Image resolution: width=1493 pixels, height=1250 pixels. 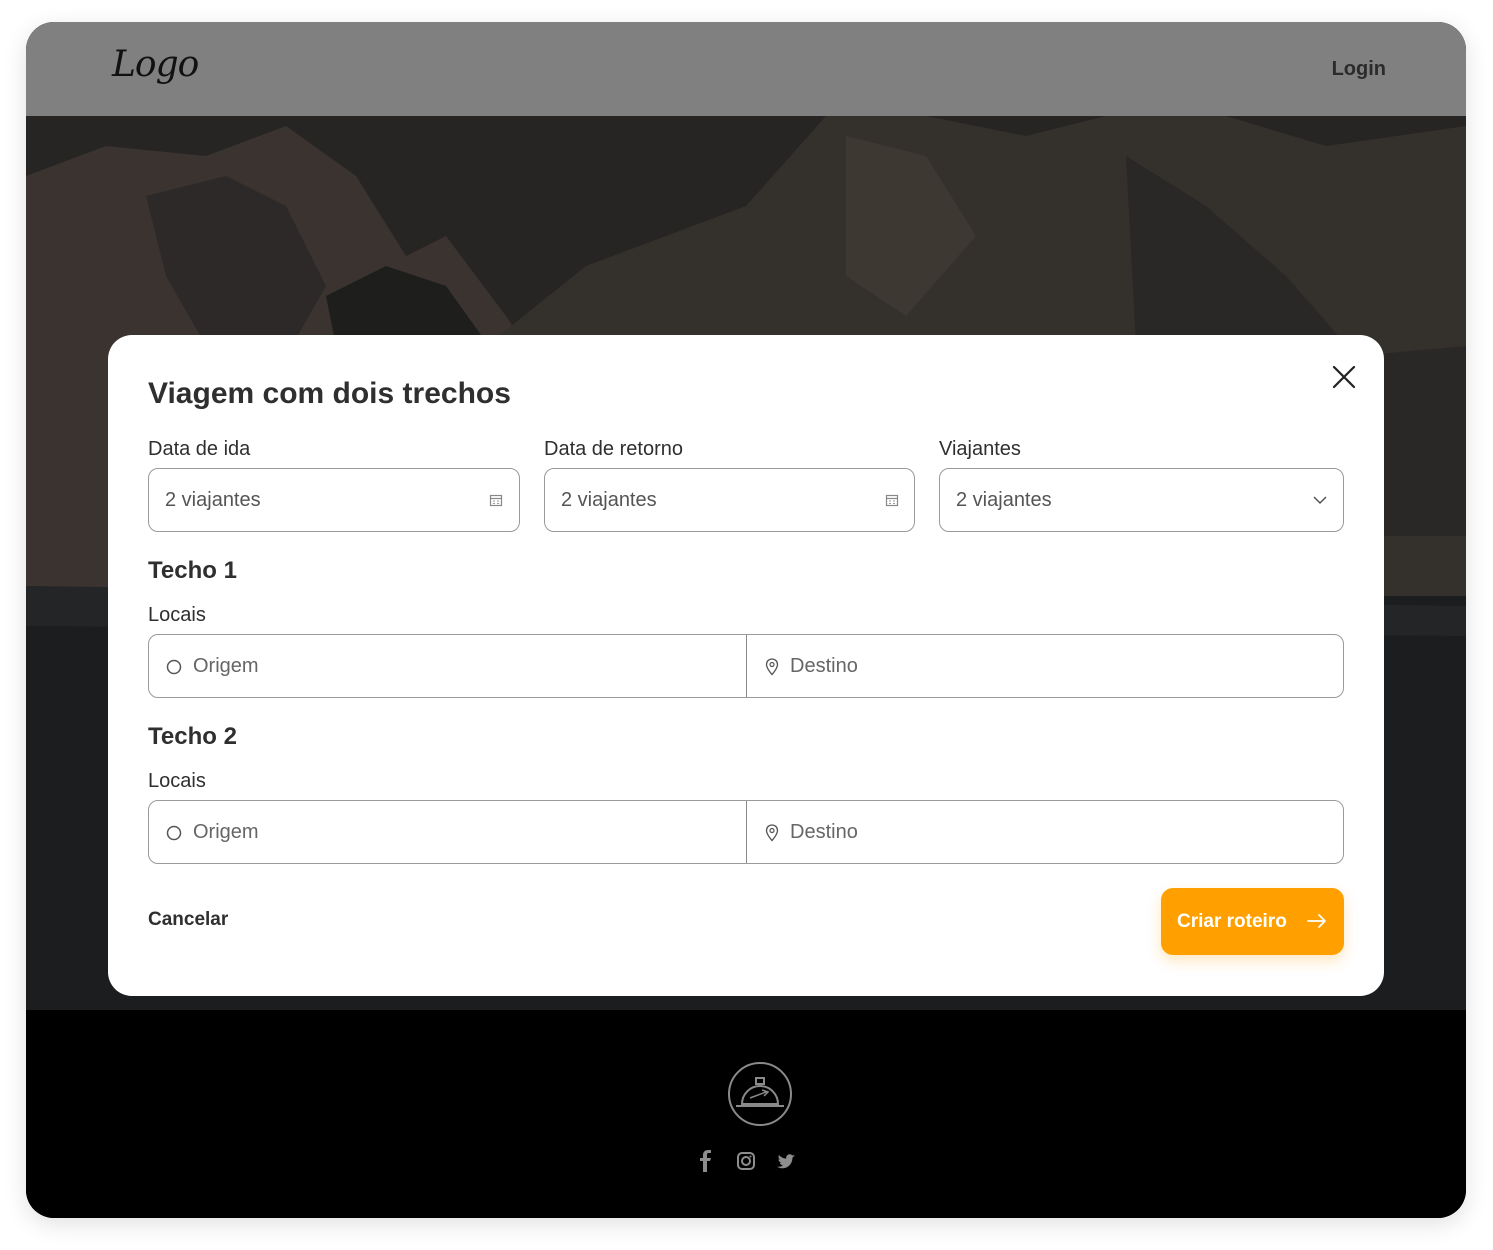 I want to click on travelers-select: 2 viajantes, so click(x=1141, y=500).